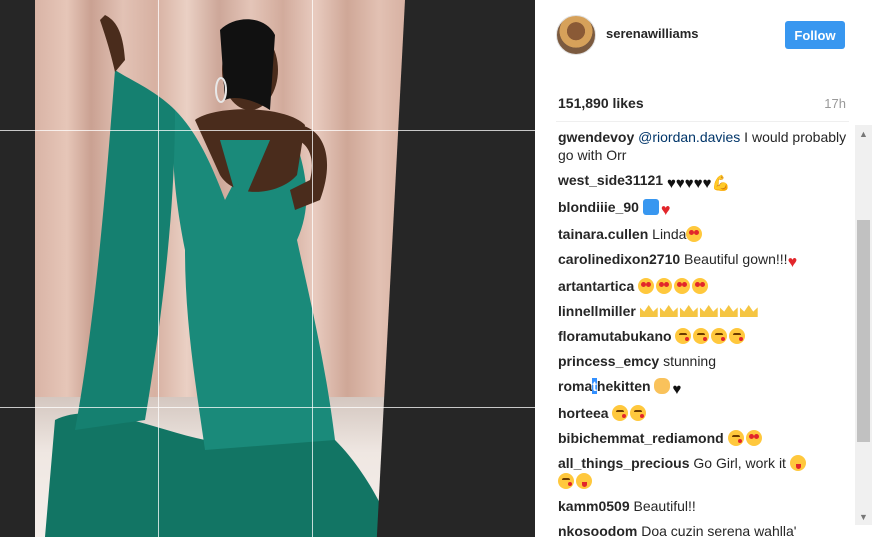 This screenshot has width=872, height=537. What do you see at coordinates (662, 506) in the screenshot?
I see `comment-text: Beautiful!!` at bounding box center [662, 506].